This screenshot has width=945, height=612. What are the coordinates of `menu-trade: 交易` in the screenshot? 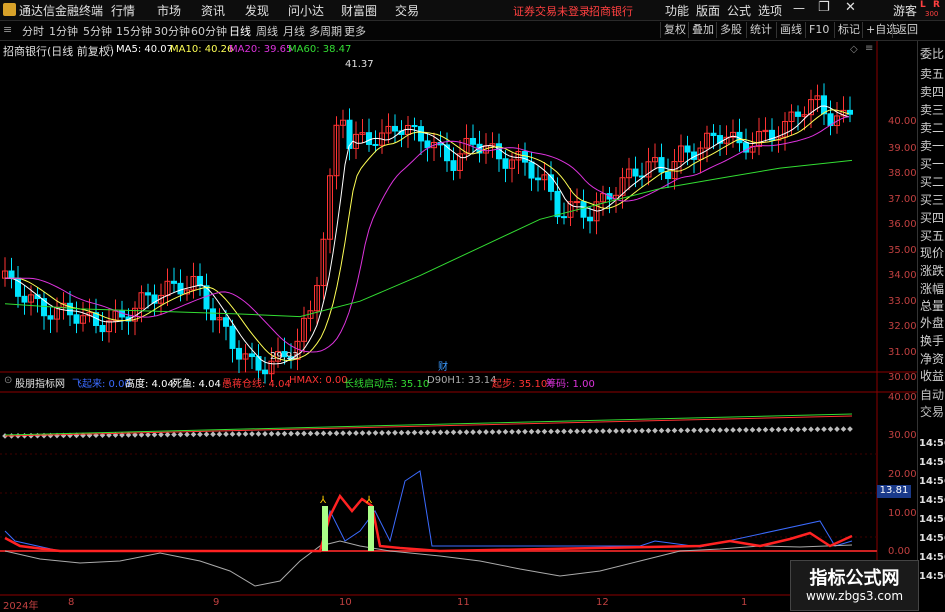 It's located at (407, 10).